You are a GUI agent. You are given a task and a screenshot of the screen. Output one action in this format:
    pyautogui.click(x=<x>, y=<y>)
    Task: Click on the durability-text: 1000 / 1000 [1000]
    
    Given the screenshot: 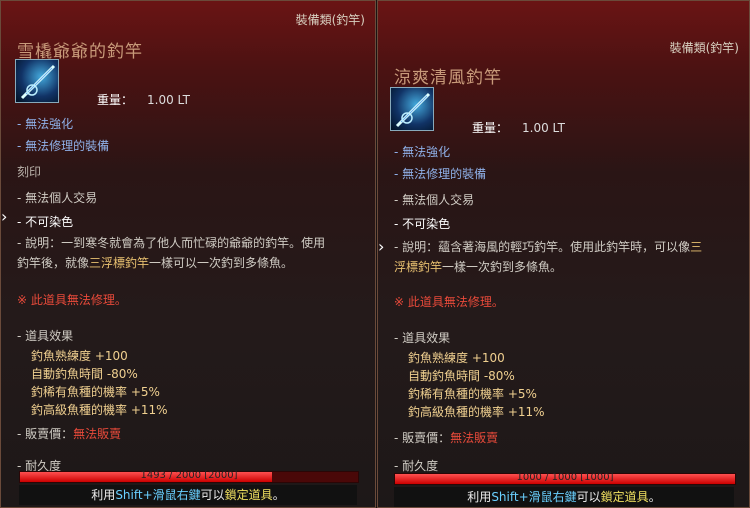 What is the action you would take?
    pyautogui.click(x=565, y=477)
    